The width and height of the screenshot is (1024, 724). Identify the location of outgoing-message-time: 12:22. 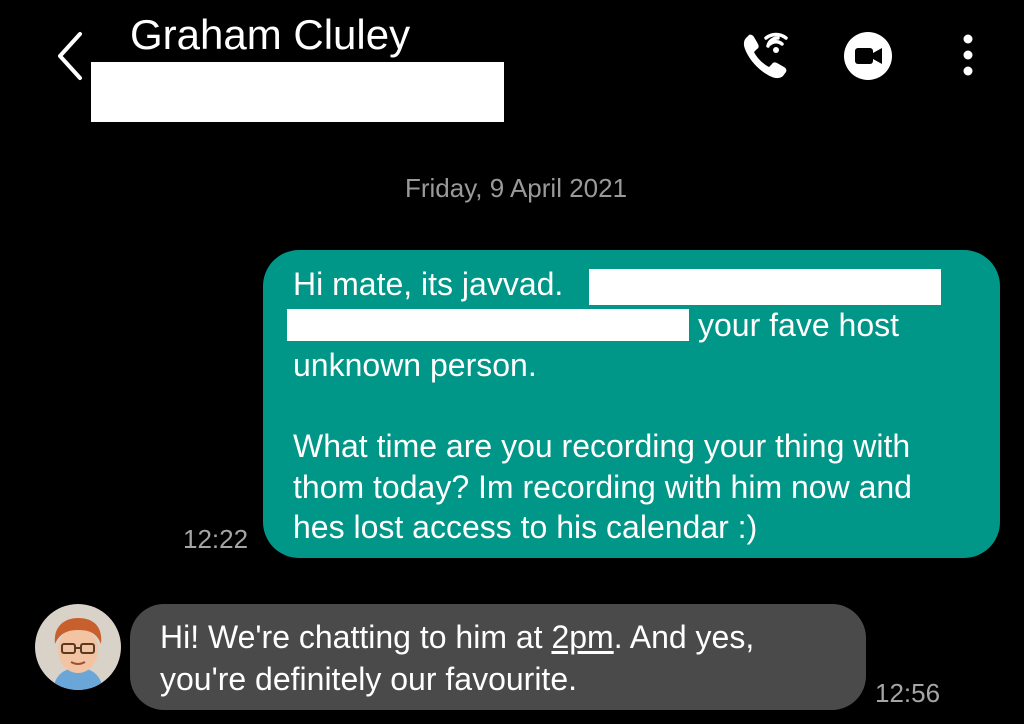
(216, 539).